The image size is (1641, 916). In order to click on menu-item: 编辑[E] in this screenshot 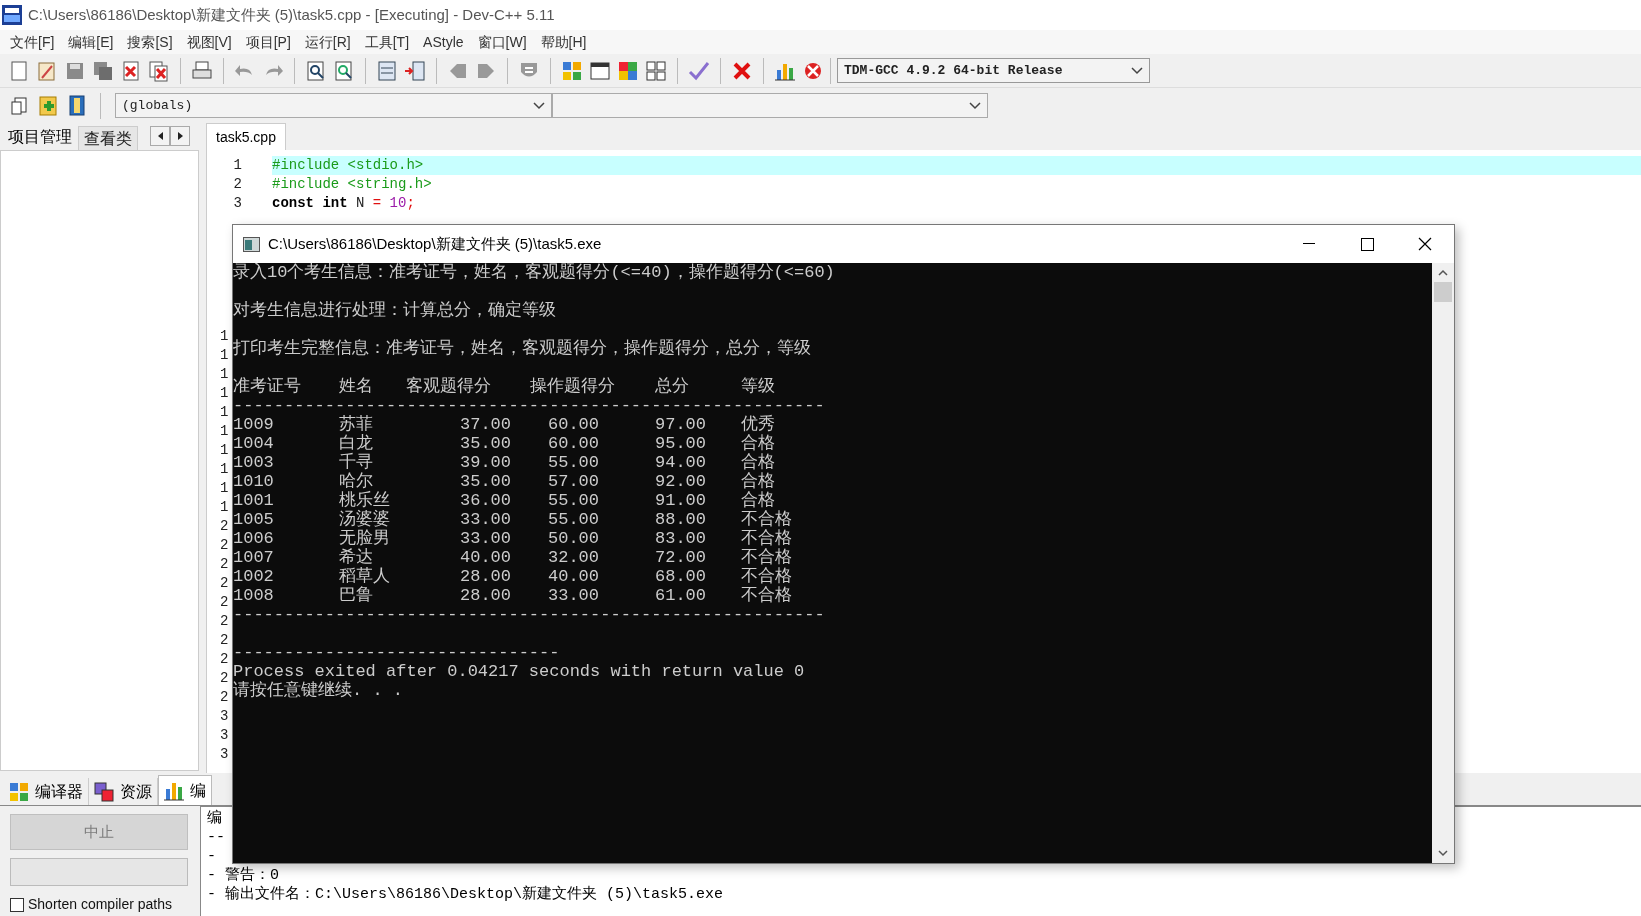, I will do `click(91, 42)`.